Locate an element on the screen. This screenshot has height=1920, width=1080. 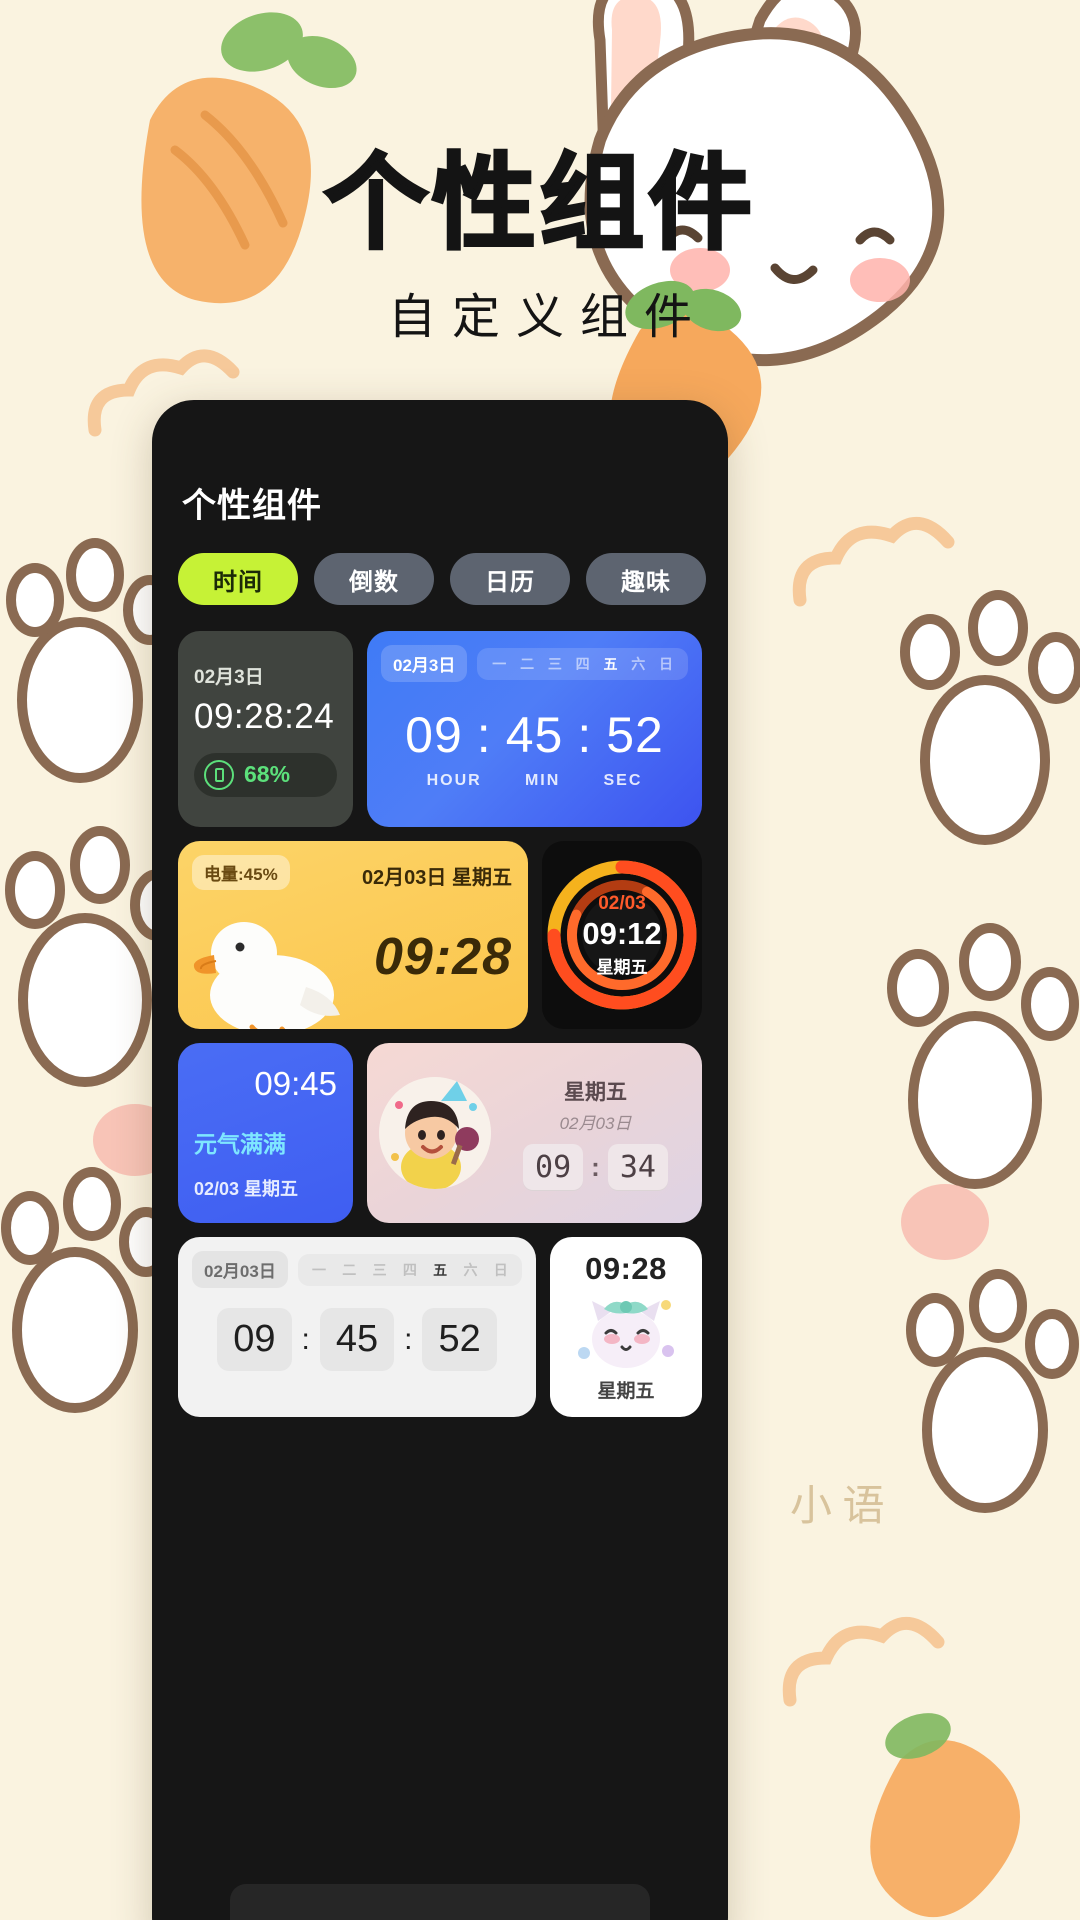
widget-time: 09:28:24 is located at coordinates (264, 716).